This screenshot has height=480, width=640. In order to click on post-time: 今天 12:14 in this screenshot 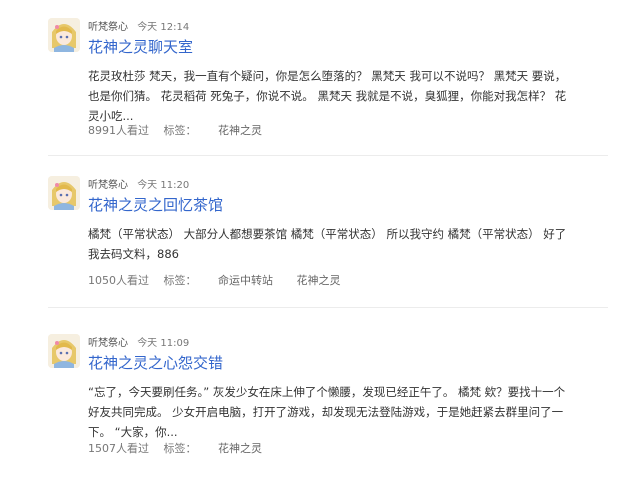, I will do `click(163, 27)`.